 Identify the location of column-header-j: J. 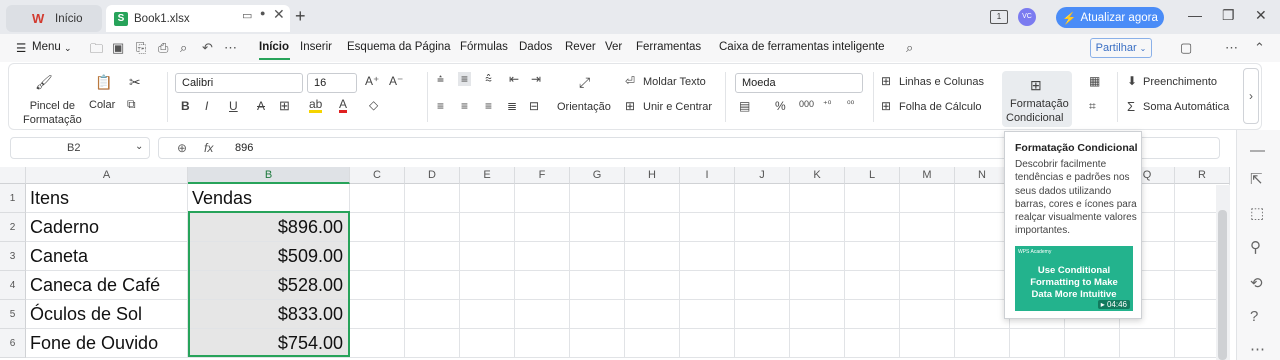
(762, 175).